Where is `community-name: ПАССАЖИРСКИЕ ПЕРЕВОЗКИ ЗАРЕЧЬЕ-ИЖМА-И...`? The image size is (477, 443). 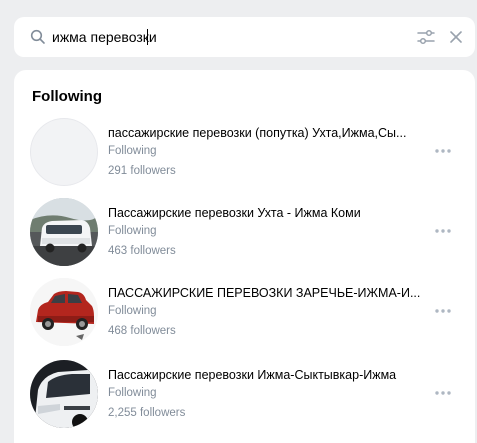
community-name: ПАССАЖИРСКИЕ ПЕРЕВОЗКИ ЗАРЕЧЬЕ-ИЖМА-И... is located at coordinates (268, 293).